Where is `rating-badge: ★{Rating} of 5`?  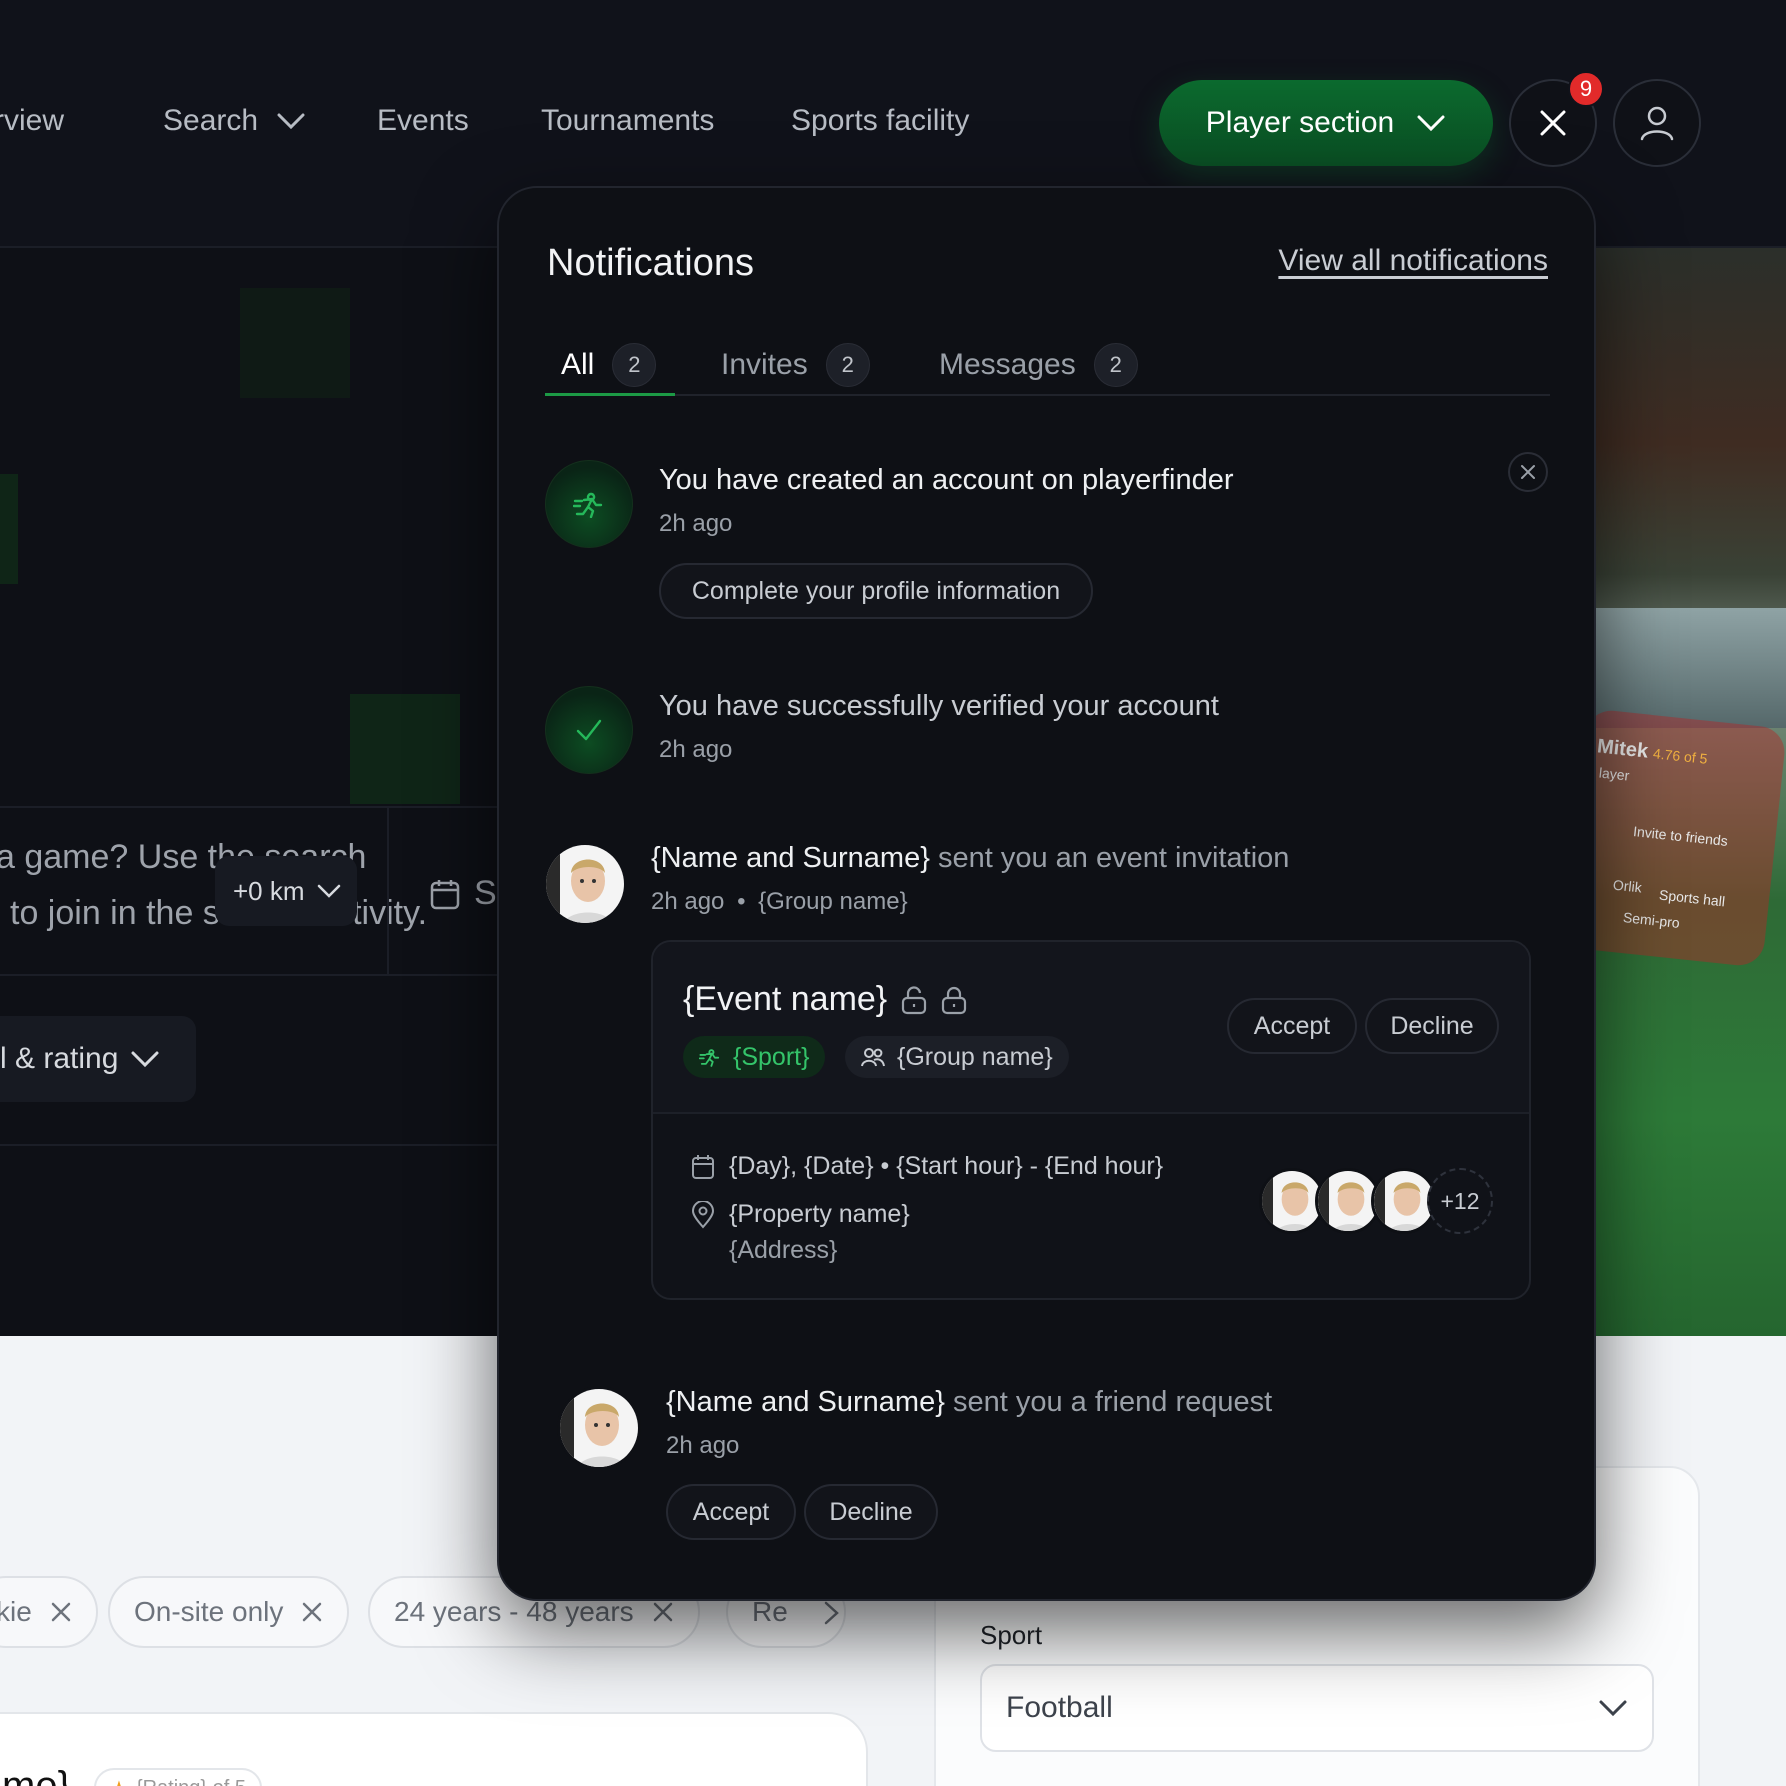
rating-badge: ★{Rating} of 5 is located at coordinates (178, 1777).